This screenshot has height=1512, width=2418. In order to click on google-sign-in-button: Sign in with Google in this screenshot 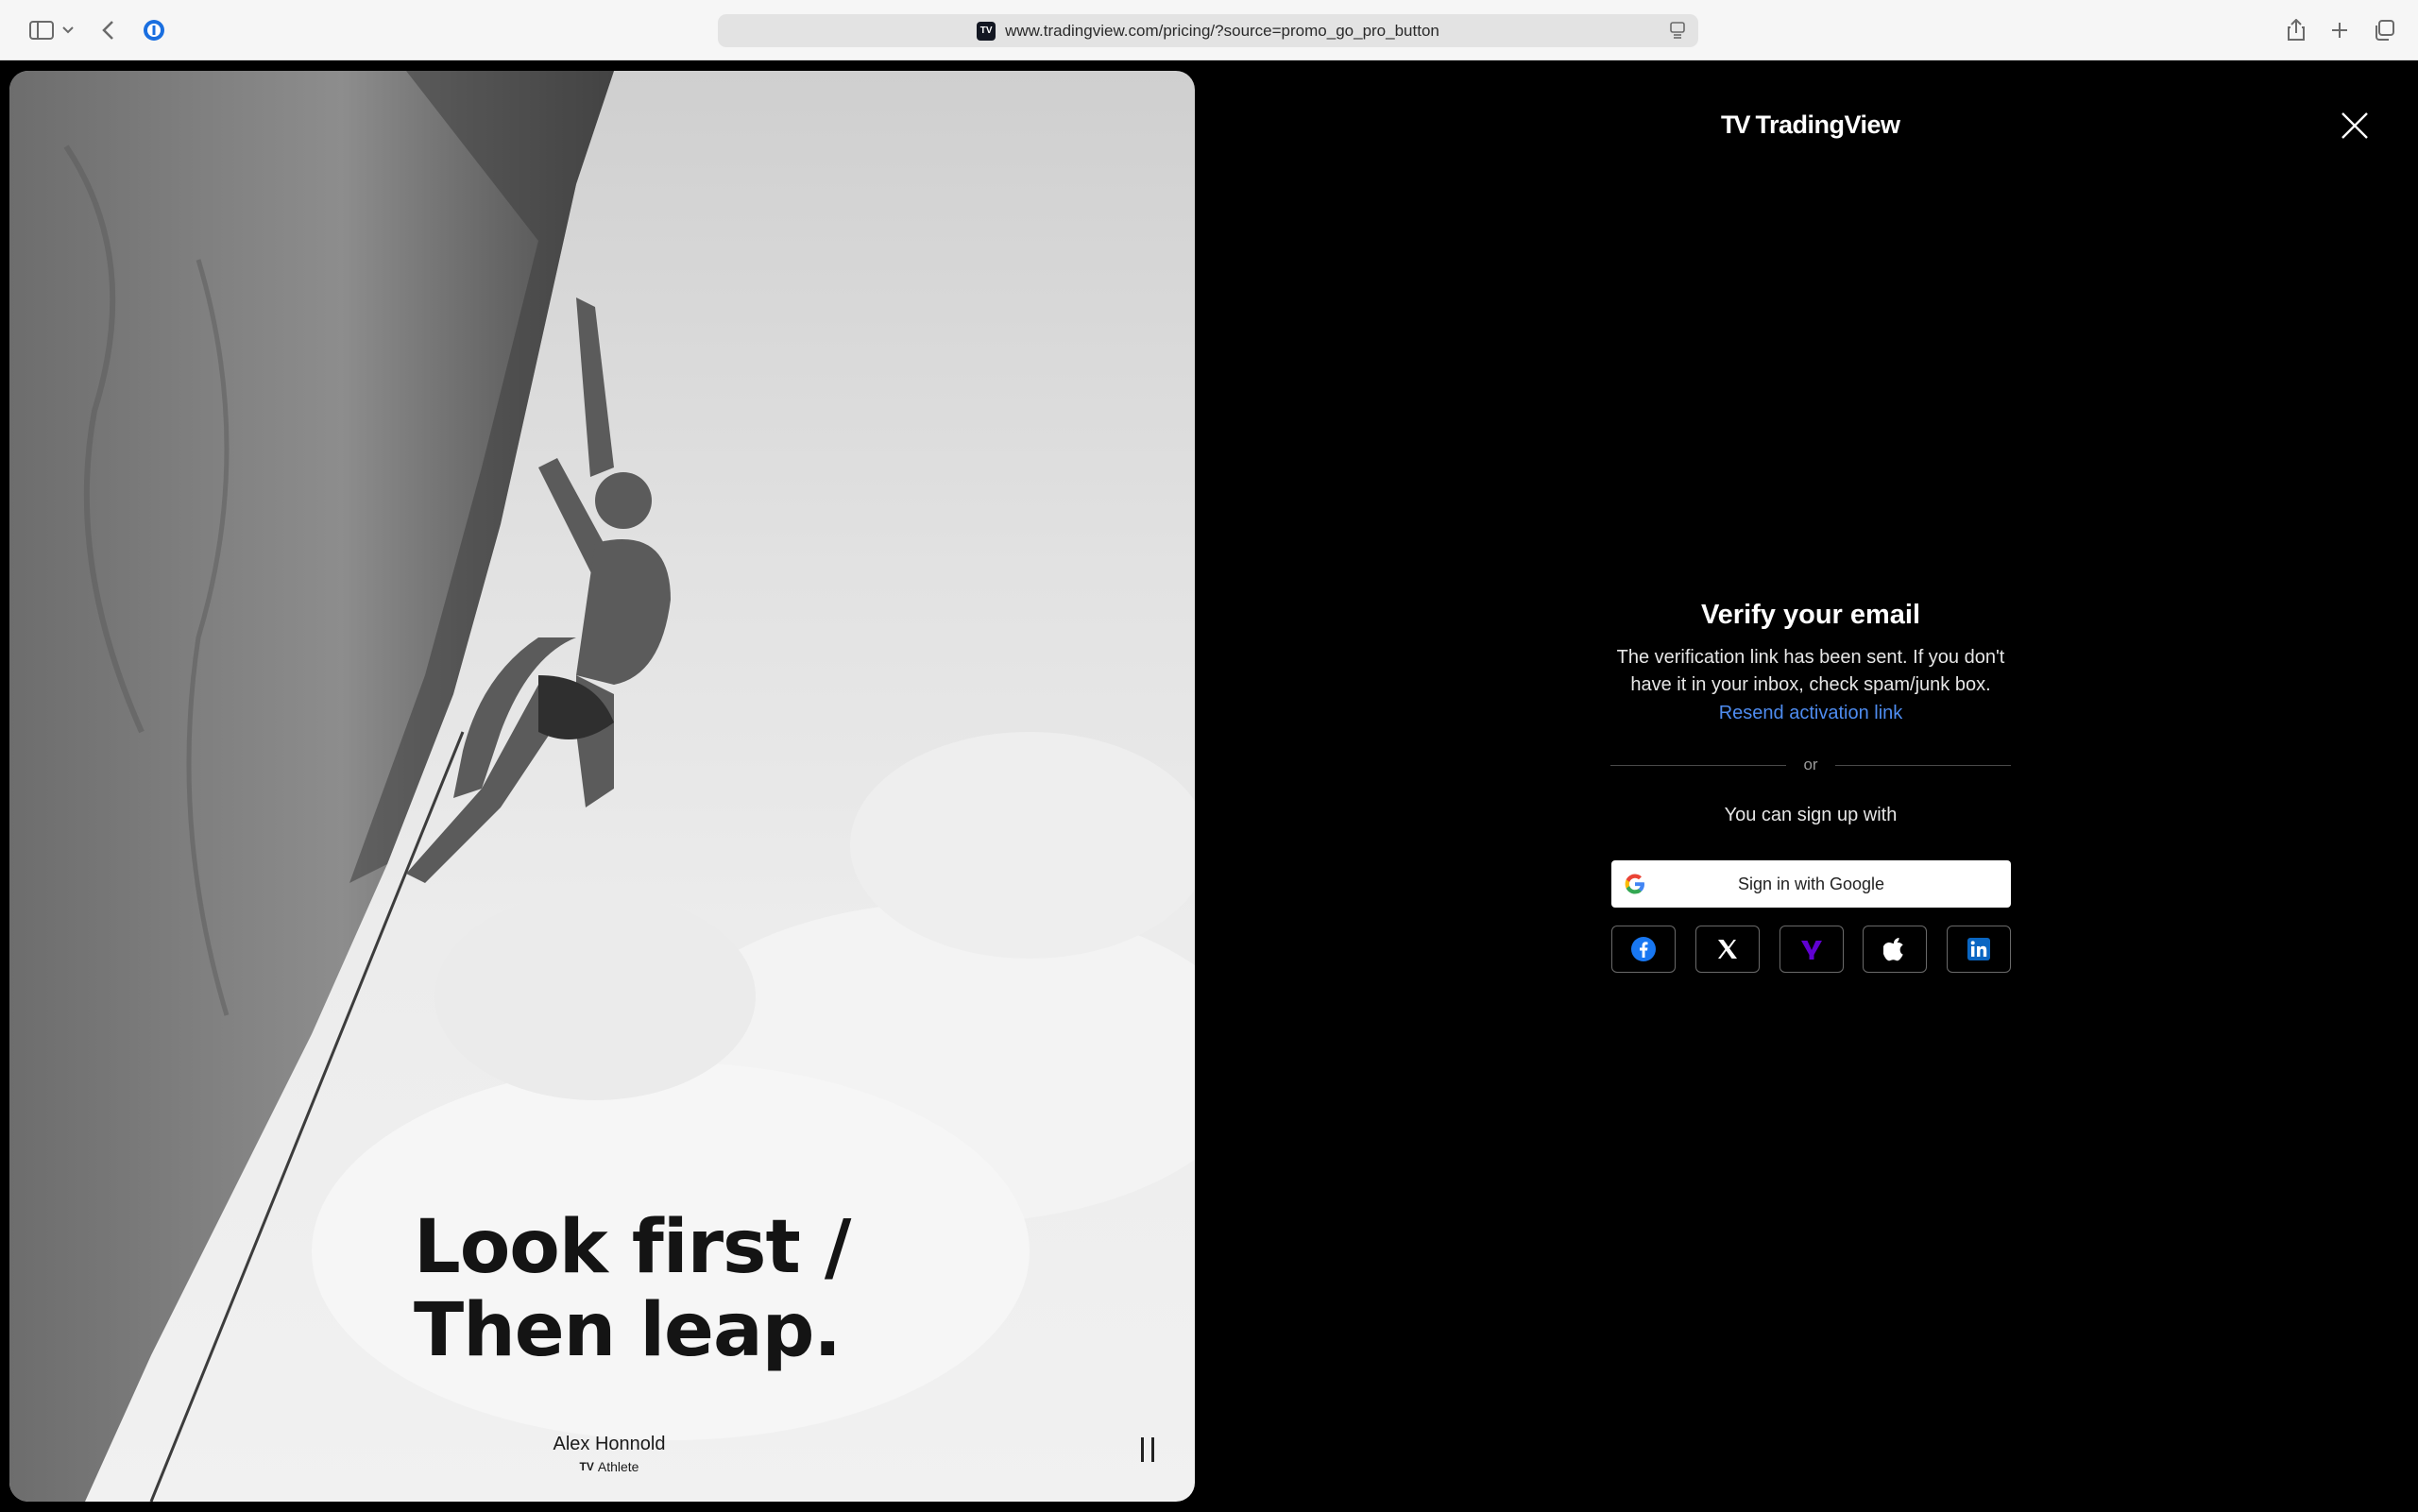, I will do `click(1811, 884)`.